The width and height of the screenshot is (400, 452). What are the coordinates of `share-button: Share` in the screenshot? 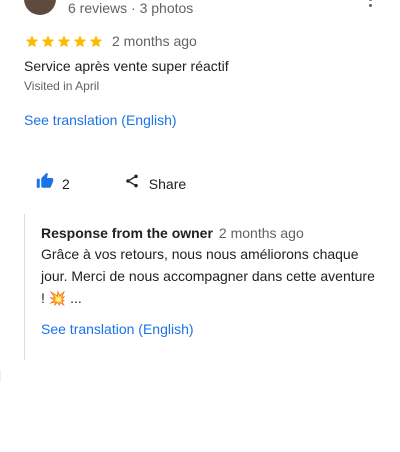 It's located at (155, 183).